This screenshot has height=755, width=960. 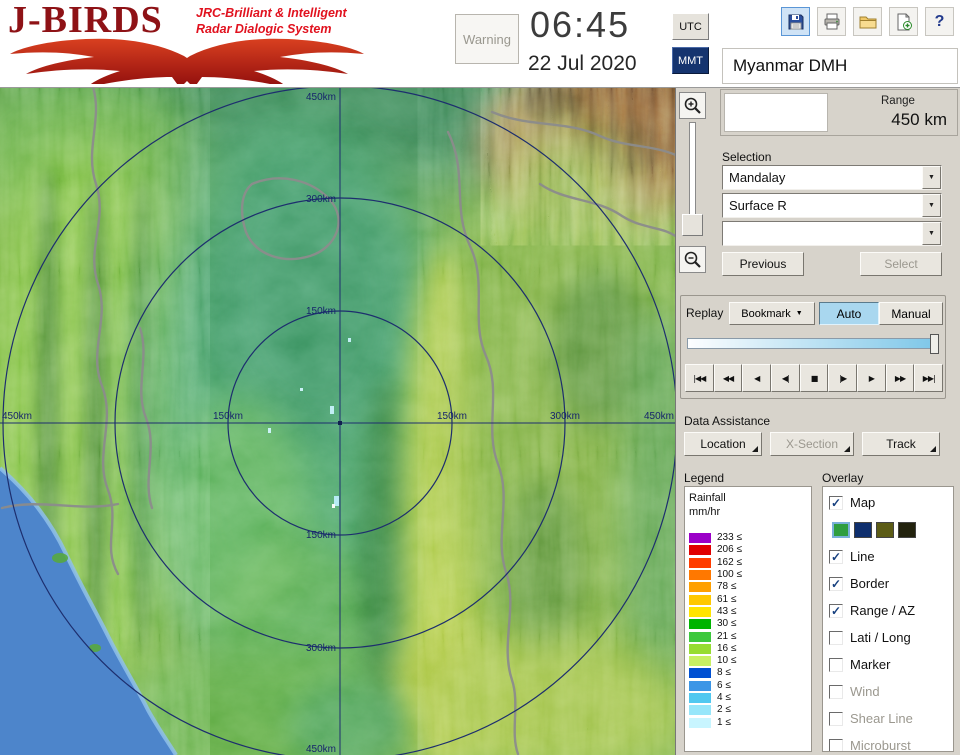 I want to click on map-style-swatches, so click(x=891, y=529).